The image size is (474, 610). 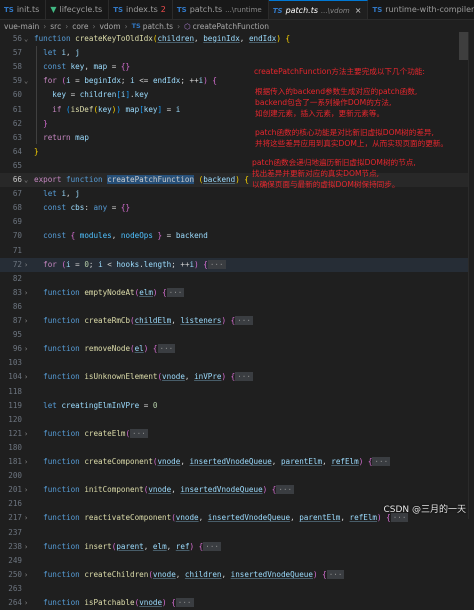 I want to click on annotation-line: patch函数的核心功能是对比新旧虚拟DOM树的差异,, so click(x=344, y=132).